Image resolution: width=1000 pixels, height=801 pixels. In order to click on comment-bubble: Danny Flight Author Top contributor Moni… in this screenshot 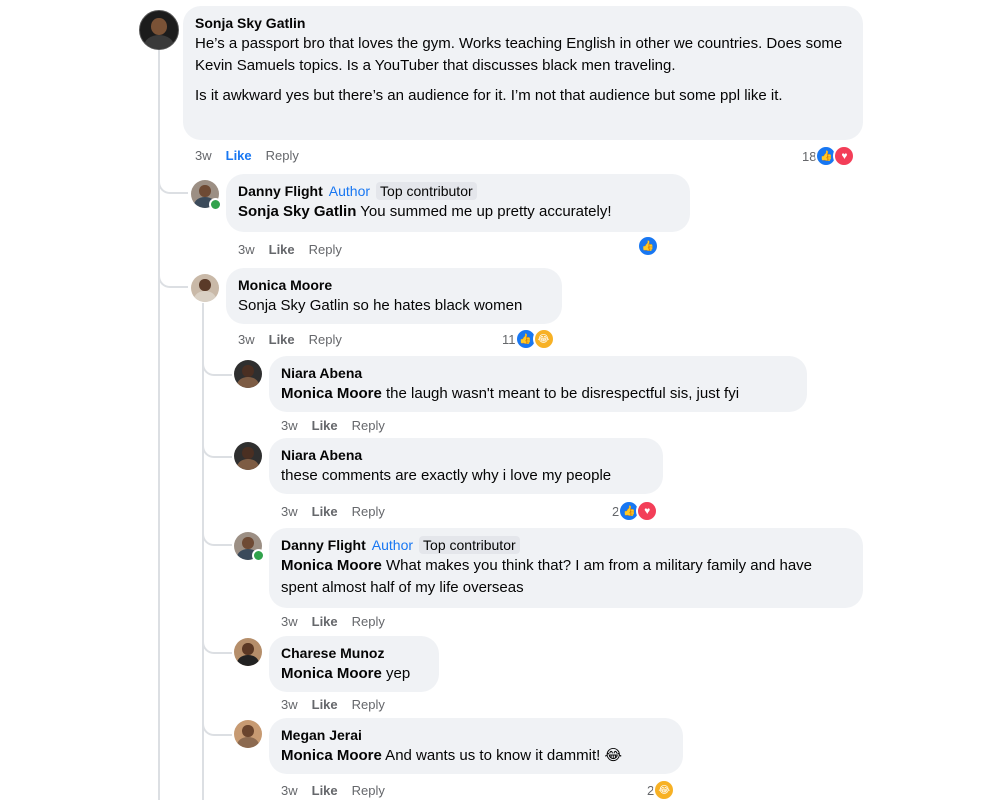, I will do `click(566, 568)`.